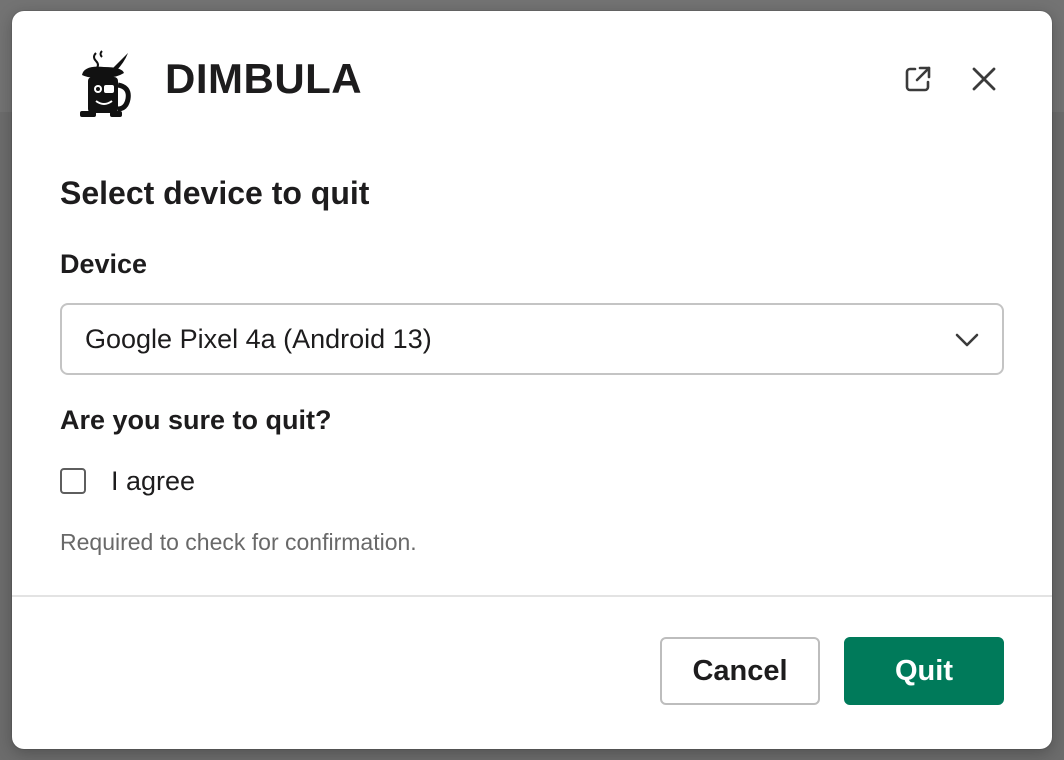 Image resolution: width=1064 pixels, height=760 pixels. I want to click on chevron-down-icon, so click(967, 340).